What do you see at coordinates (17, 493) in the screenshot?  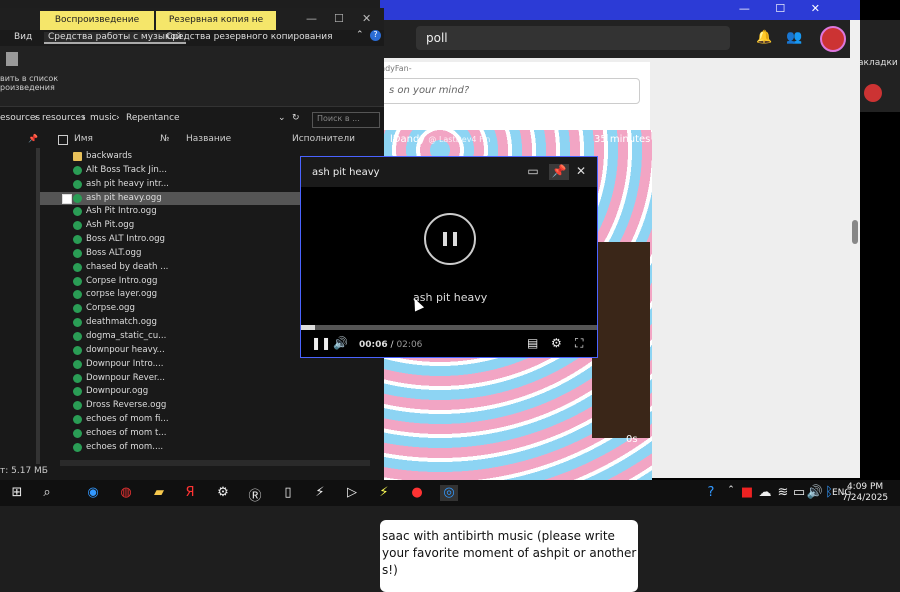 I see `windows-start-icon: ⊞` at bounding box center [17, 493].